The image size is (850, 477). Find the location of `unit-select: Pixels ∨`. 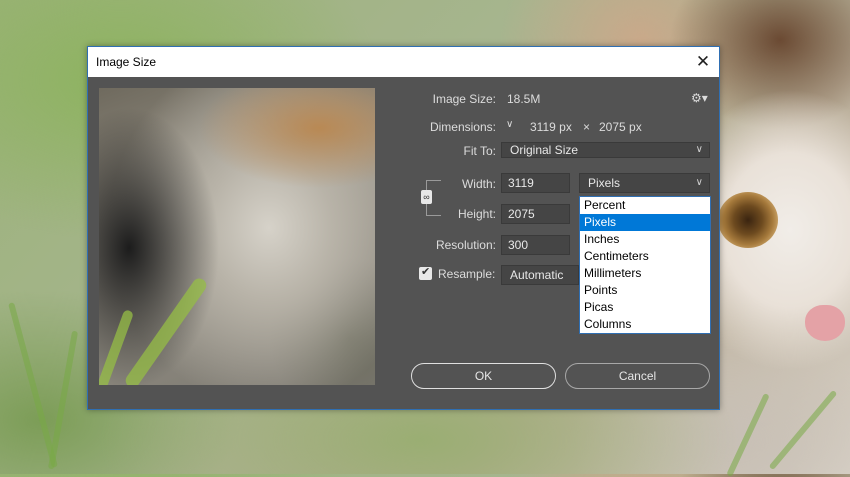

unit-select: Pixels ∨ is located at coordinates (644, 183).